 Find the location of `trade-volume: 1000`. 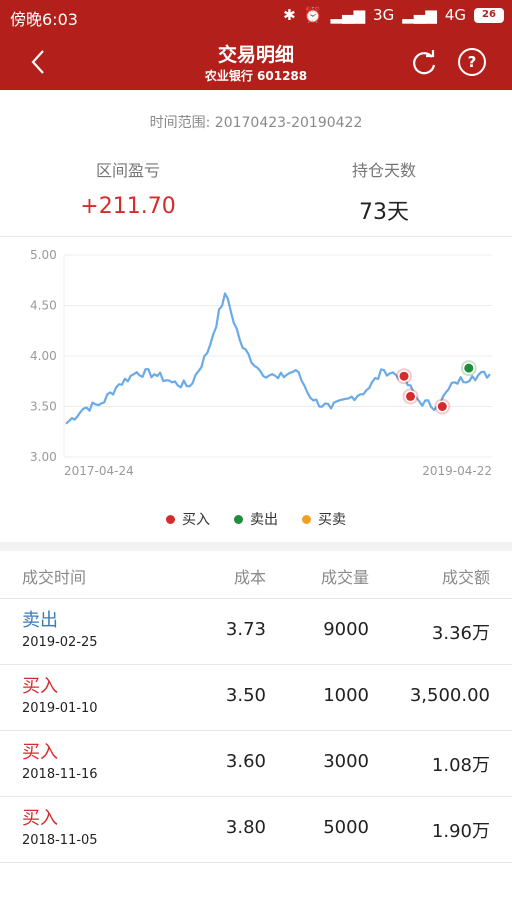

trade-volume: 1000 is located at coordinates (346, 695).